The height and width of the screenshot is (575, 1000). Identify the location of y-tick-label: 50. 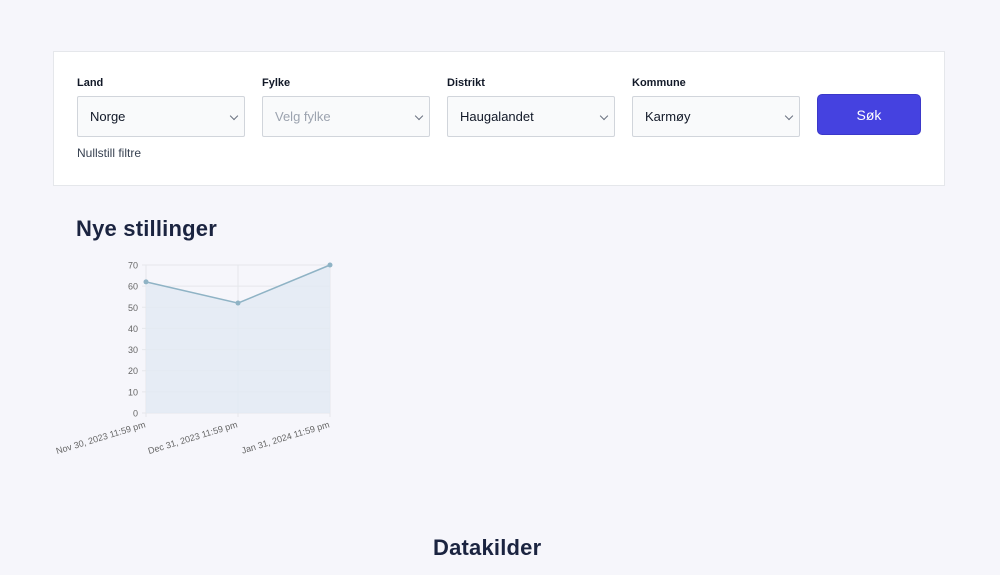
(133, 308).